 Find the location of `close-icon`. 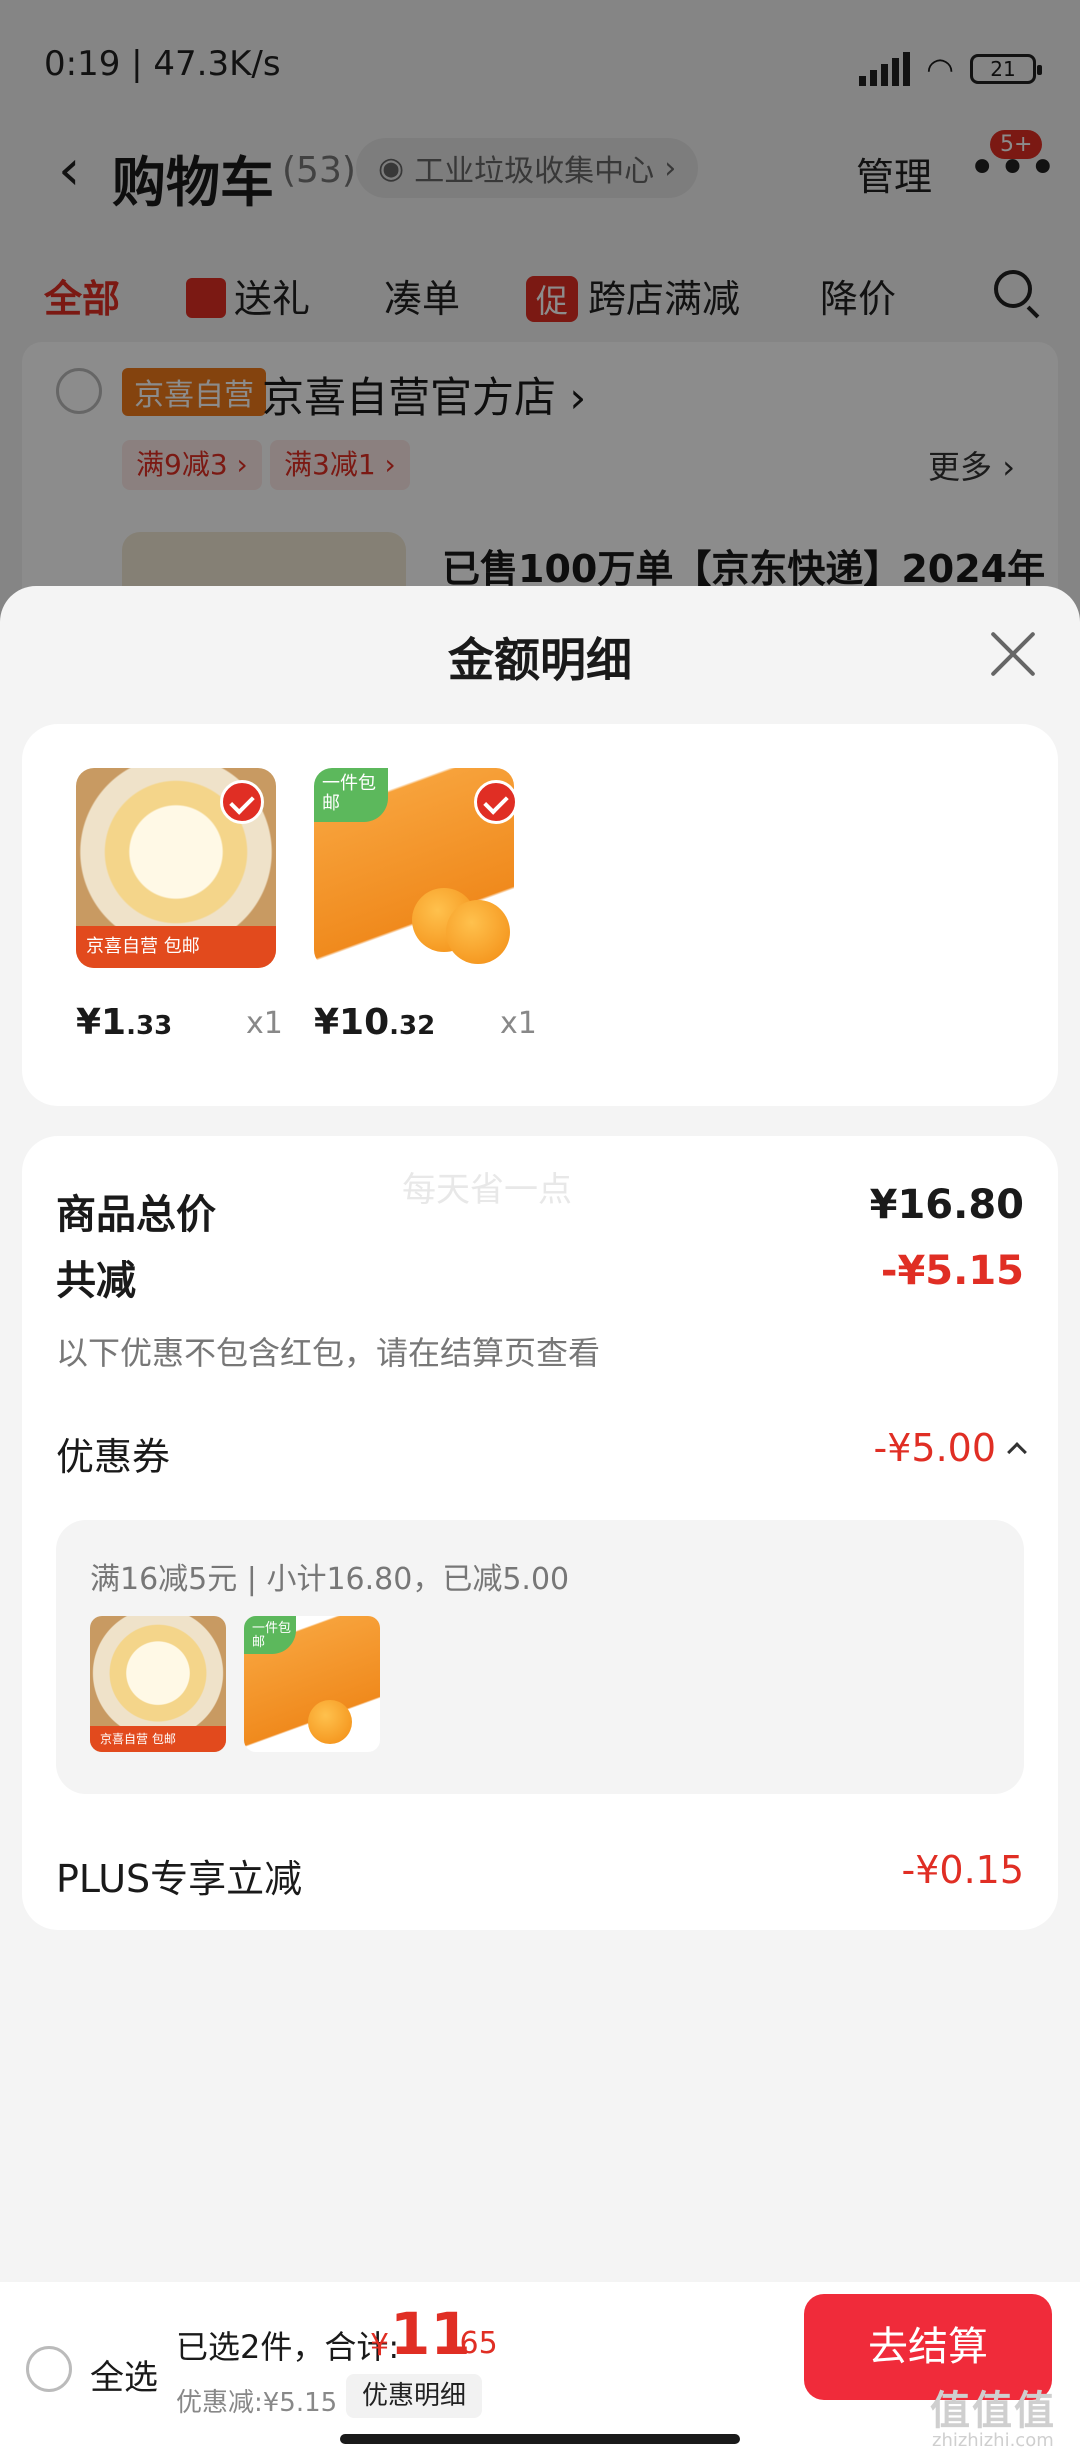

close-icon is located at coordinates (1013, 653).